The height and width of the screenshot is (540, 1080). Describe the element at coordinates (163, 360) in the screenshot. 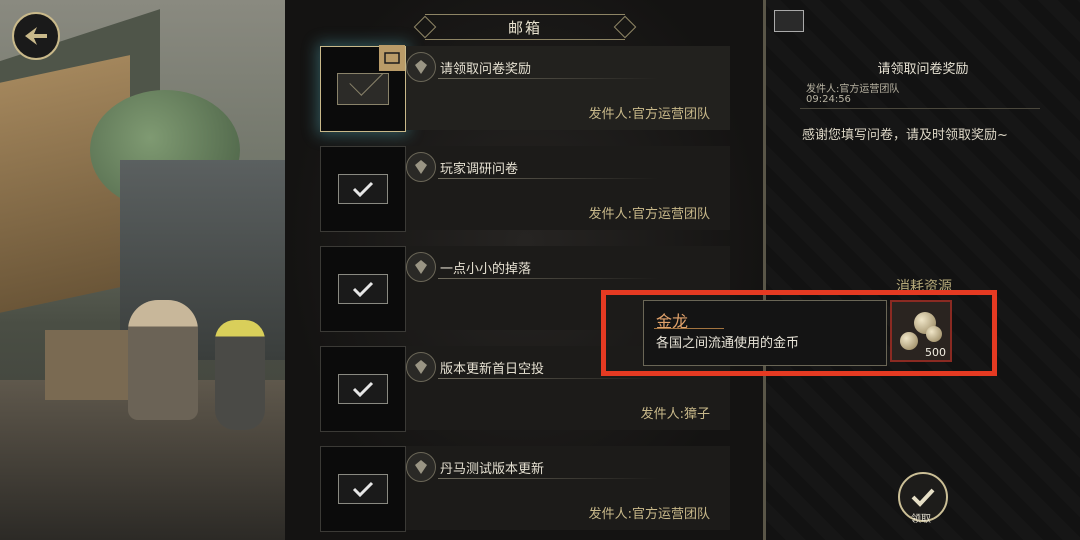

I see `dog-character` at that location.